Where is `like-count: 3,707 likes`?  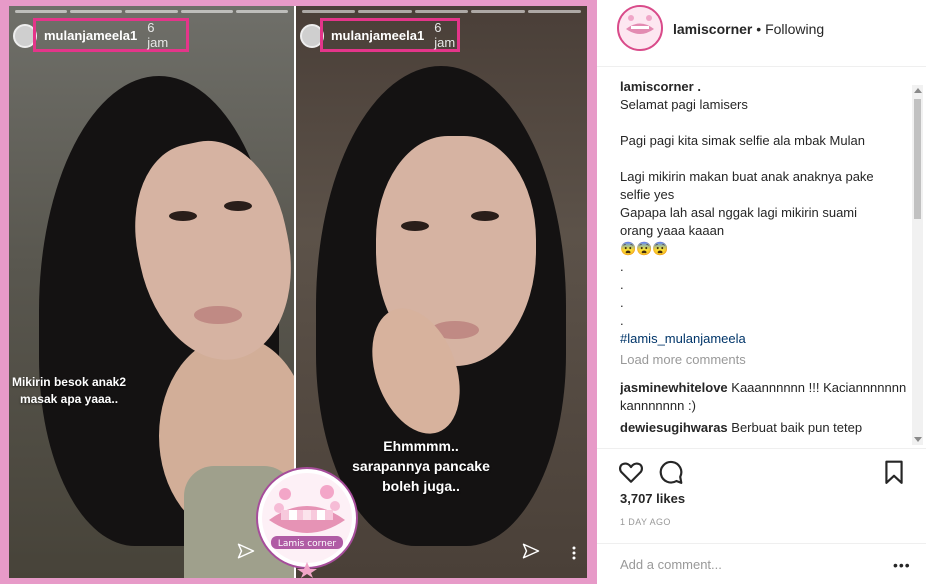 like-count: 3,707 likes is located at coordinates (652, 498).